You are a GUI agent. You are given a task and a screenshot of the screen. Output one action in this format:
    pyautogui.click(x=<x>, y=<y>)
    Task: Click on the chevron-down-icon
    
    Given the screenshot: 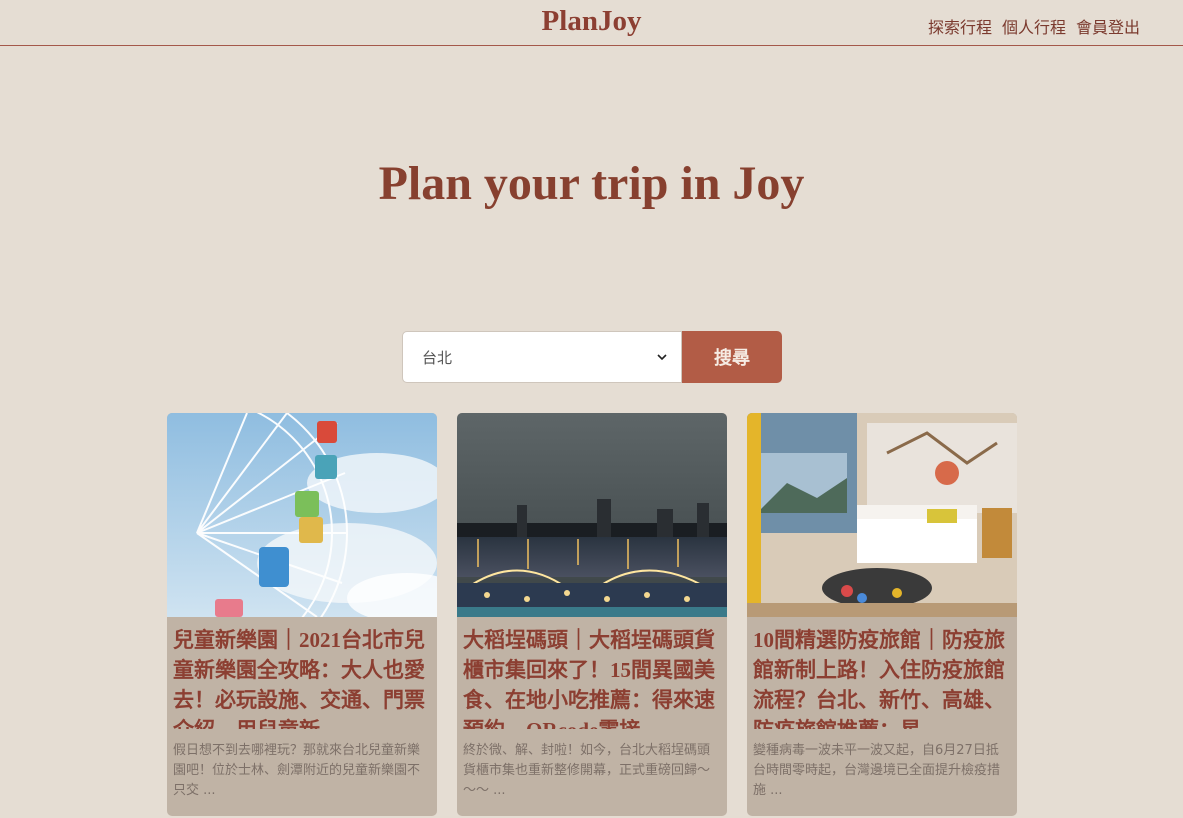 What is the action you would take?
    pyautogui.click(x=662, y=357)
    